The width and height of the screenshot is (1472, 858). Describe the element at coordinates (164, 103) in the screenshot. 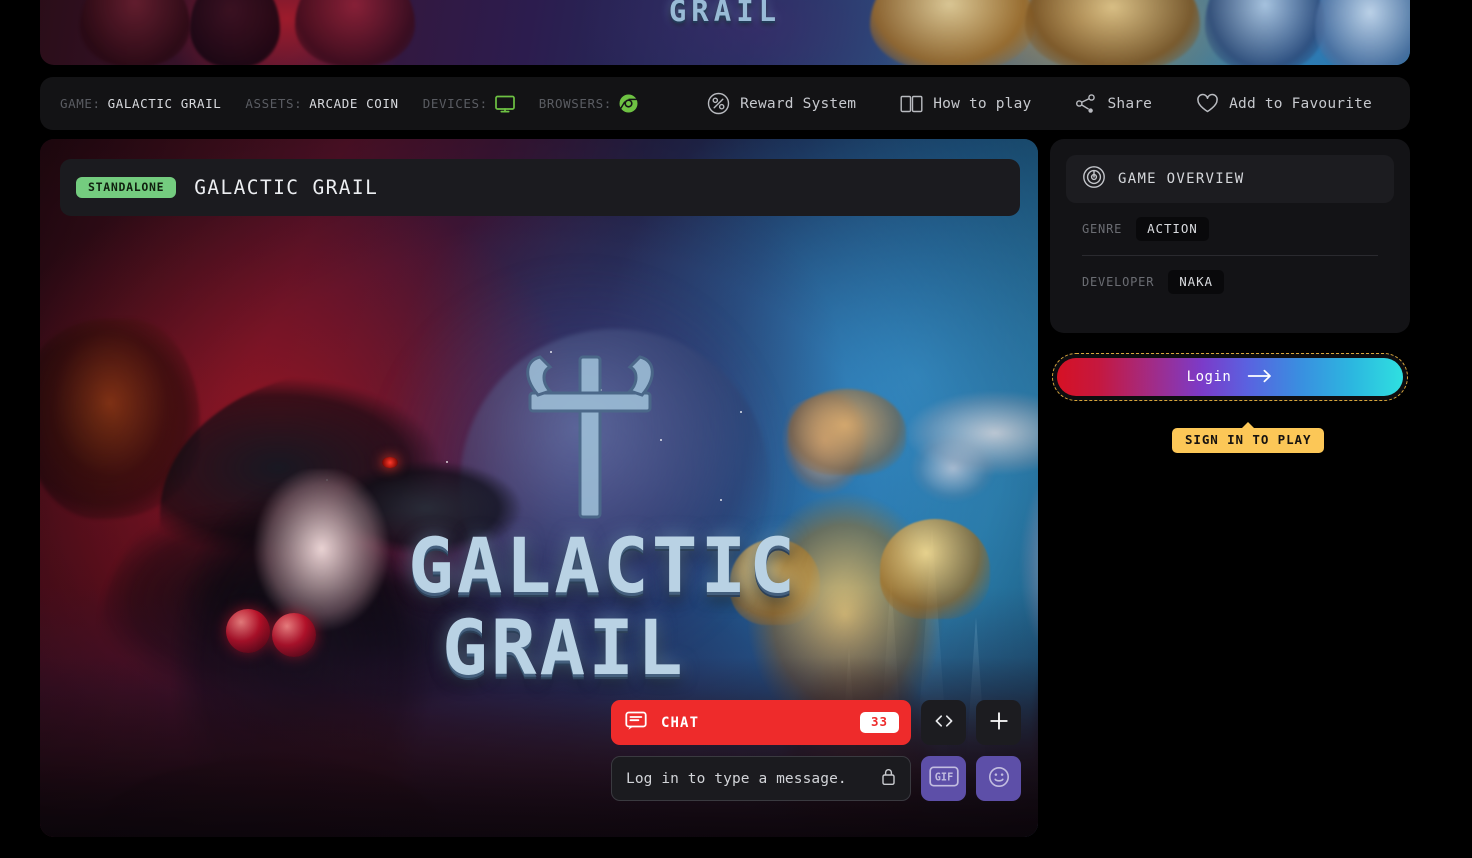

I see `meta-game-value: Galactic Grail` at that location.